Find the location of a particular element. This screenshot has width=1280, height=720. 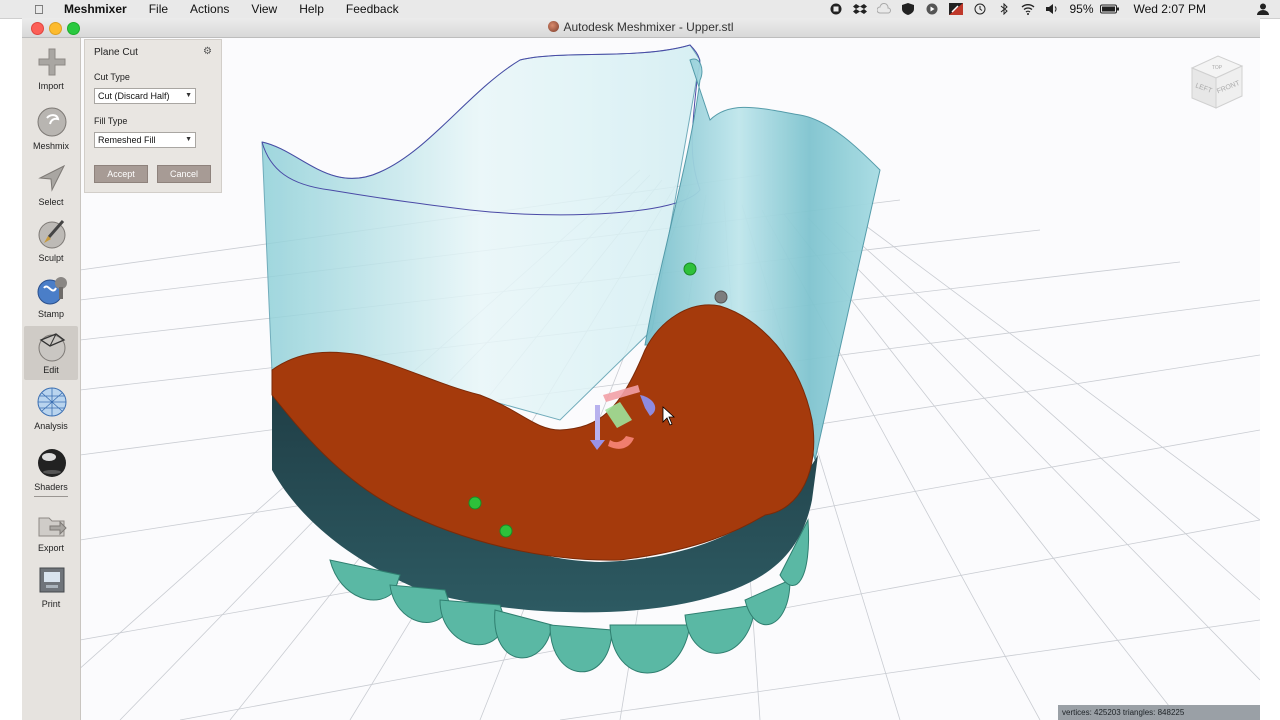

color-picker-icon is located at coordinates (956, 9).